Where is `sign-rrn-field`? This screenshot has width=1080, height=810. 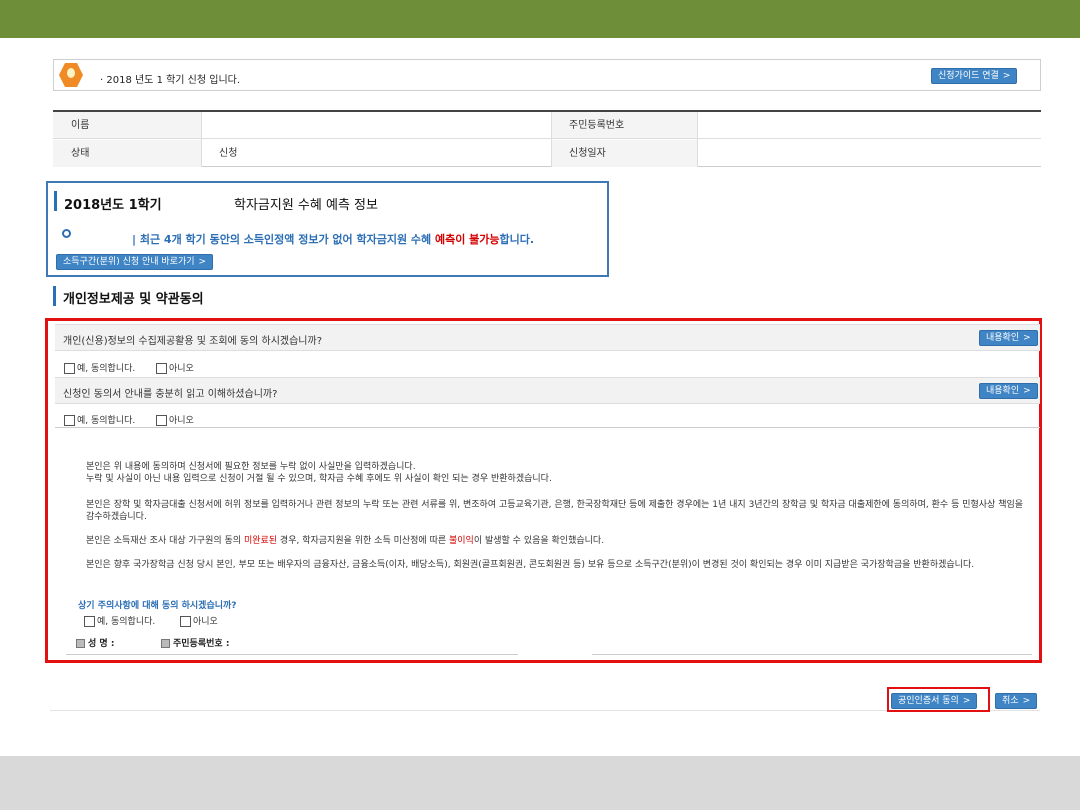 sign-rrn-field is located at coordinates (812, 654).